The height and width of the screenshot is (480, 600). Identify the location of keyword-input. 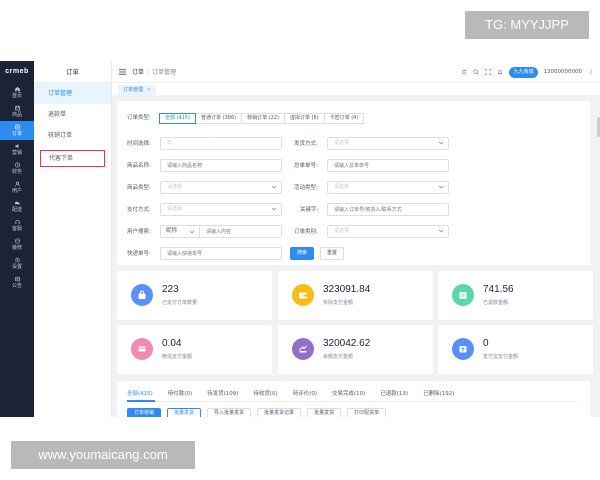
(388, 209).